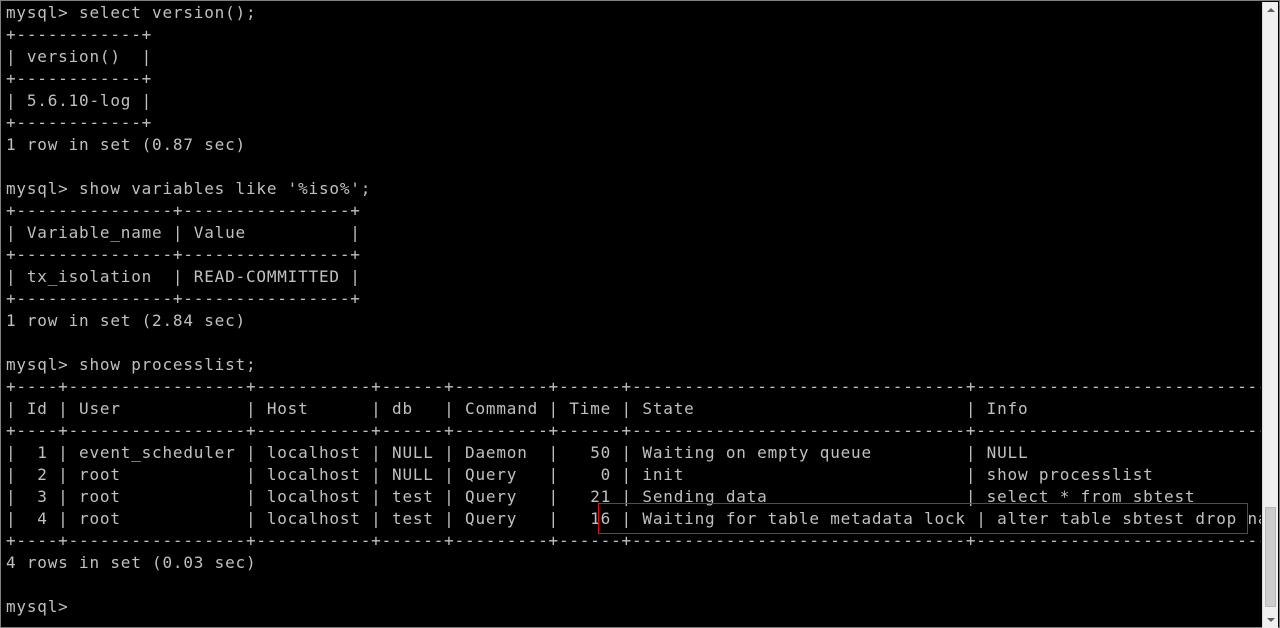 The image size is (1280, 628). I want to click on arrow-up-icon, so click(1270, 10).